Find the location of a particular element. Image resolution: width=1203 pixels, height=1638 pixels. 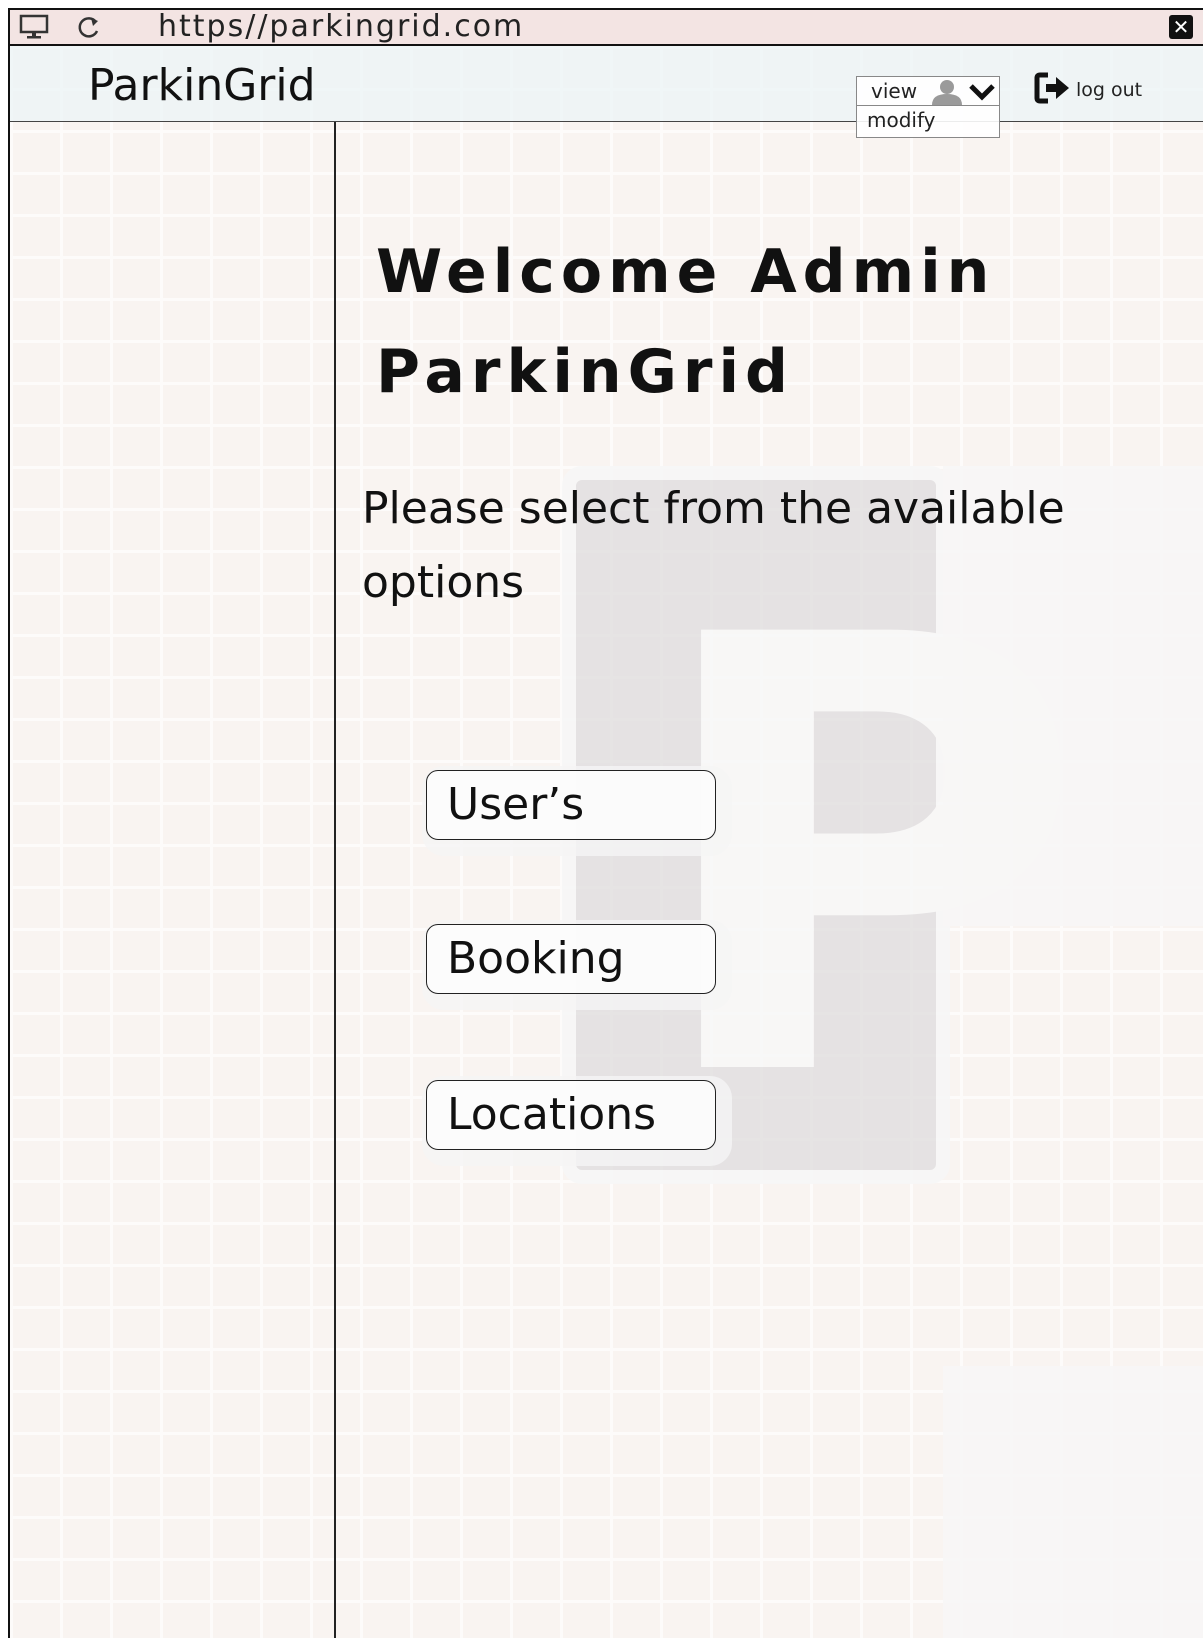

app-logo: ParkinGrid is located at coordinates (202, 86).